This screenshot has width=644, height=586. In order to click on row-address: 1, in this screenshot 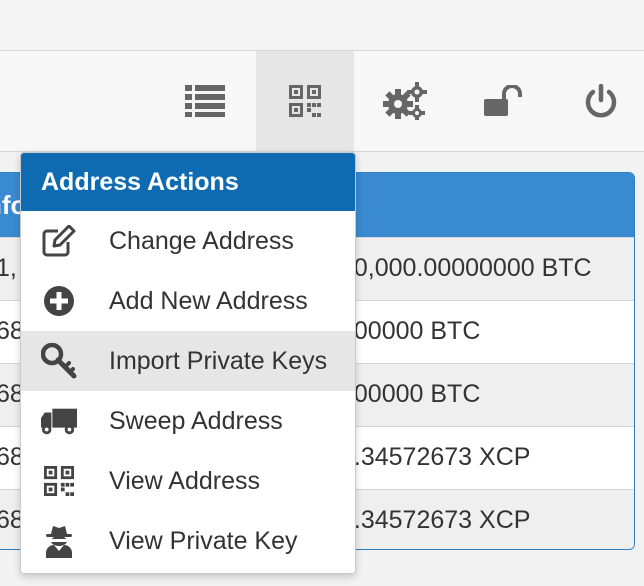, I will do `click(8, 268)`.